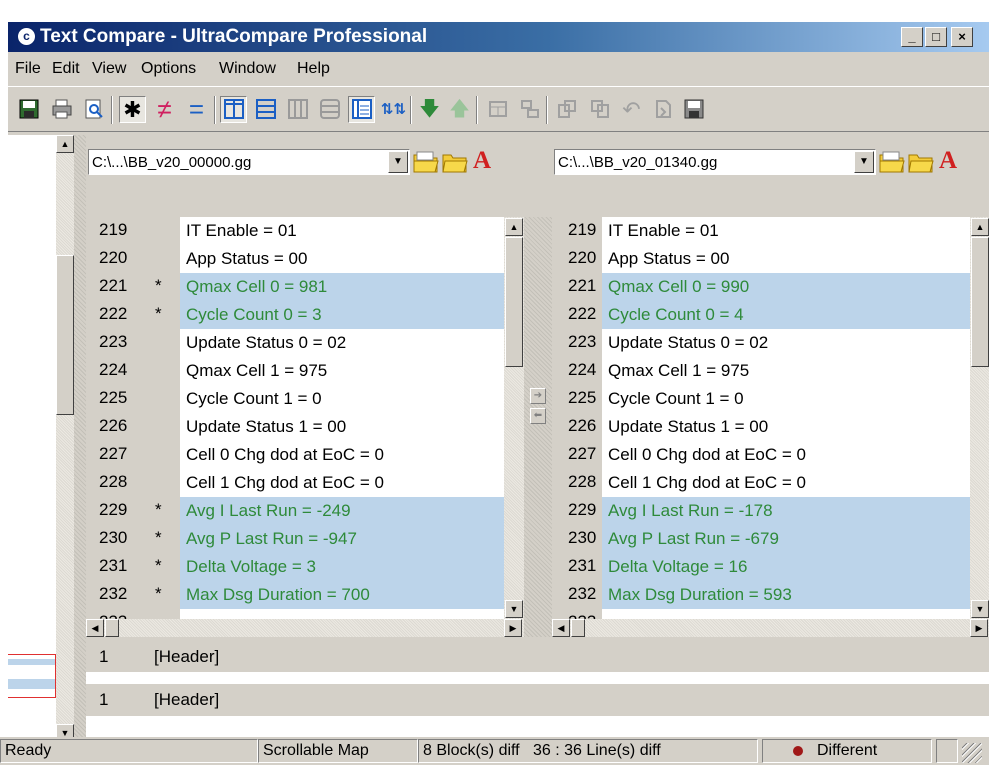  I want to click on next-difference-icon: 🡇, so click(429, 109).